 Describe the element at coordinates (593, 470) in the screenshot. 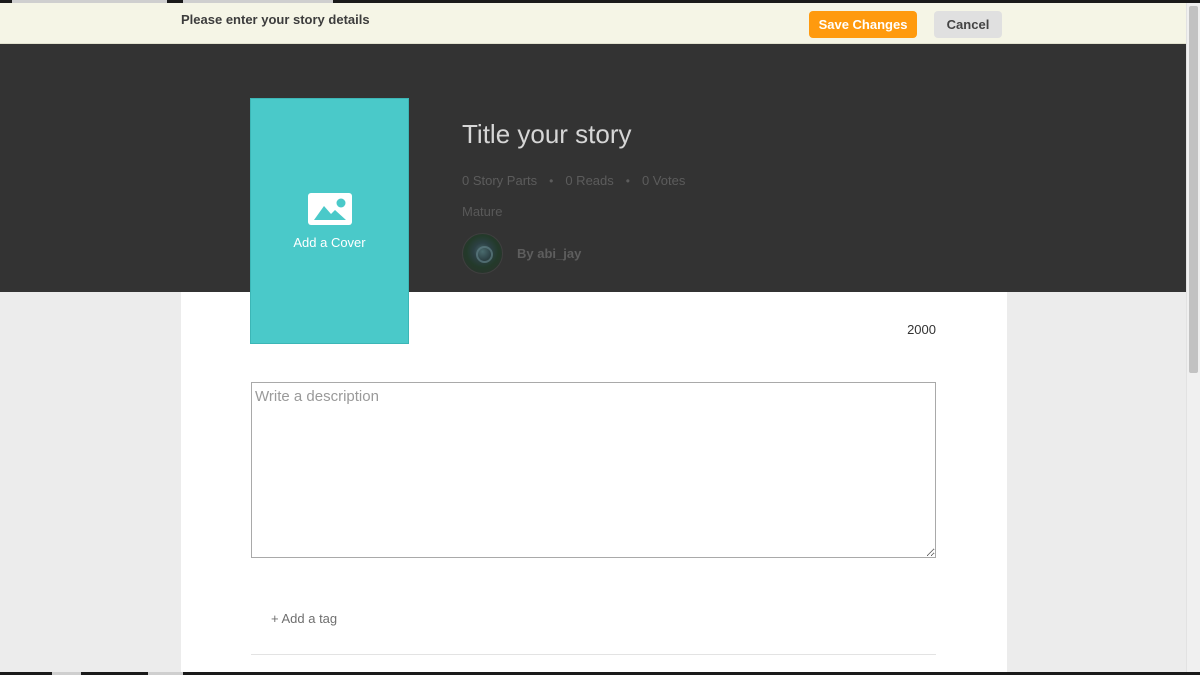

I see `description-input` at that location.